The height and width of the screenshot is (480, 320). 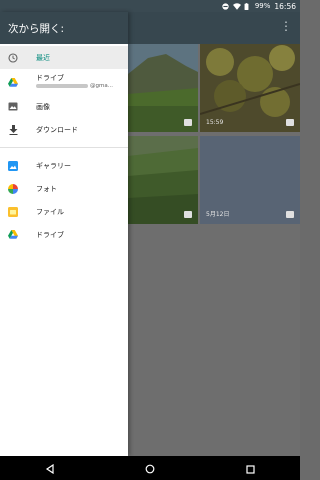 What do you see at coordinates (285, 6) in the screenshot?
I see `clock-time: 16:56` at bounding box center [285, 6].